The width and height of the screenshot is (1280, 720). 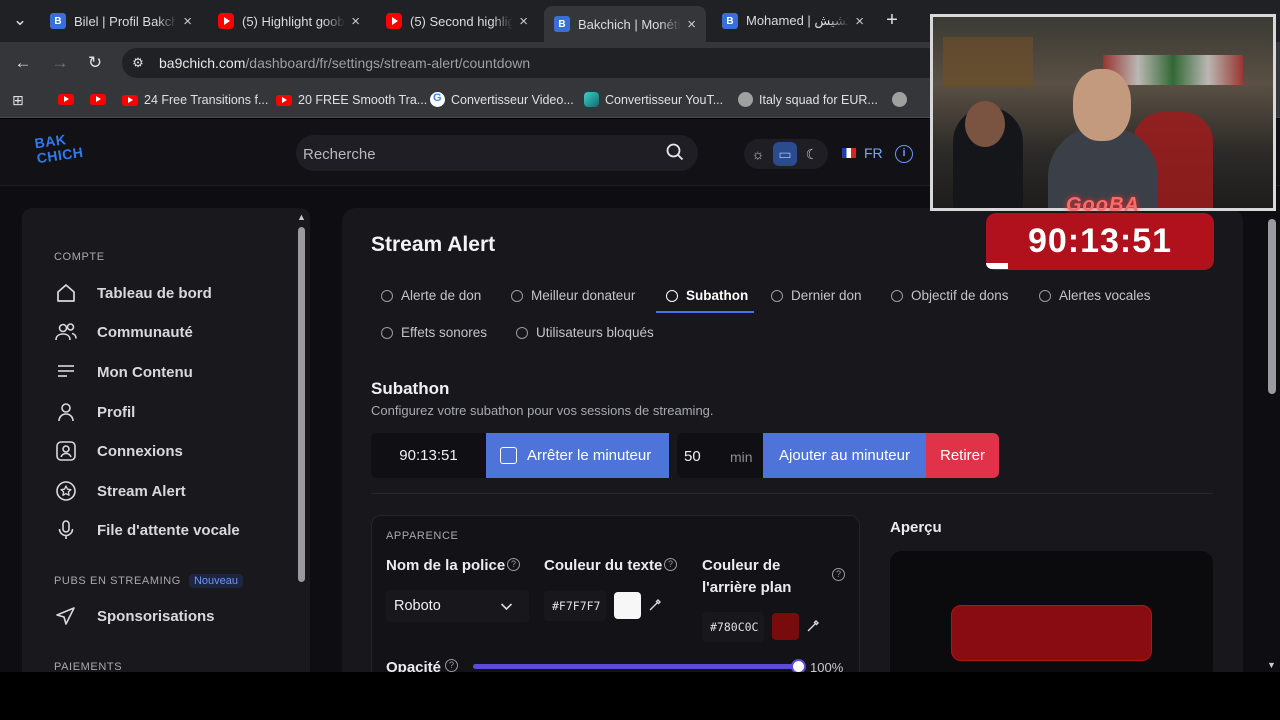 I want to click on microphone-icon, so click(x=66, y=530).